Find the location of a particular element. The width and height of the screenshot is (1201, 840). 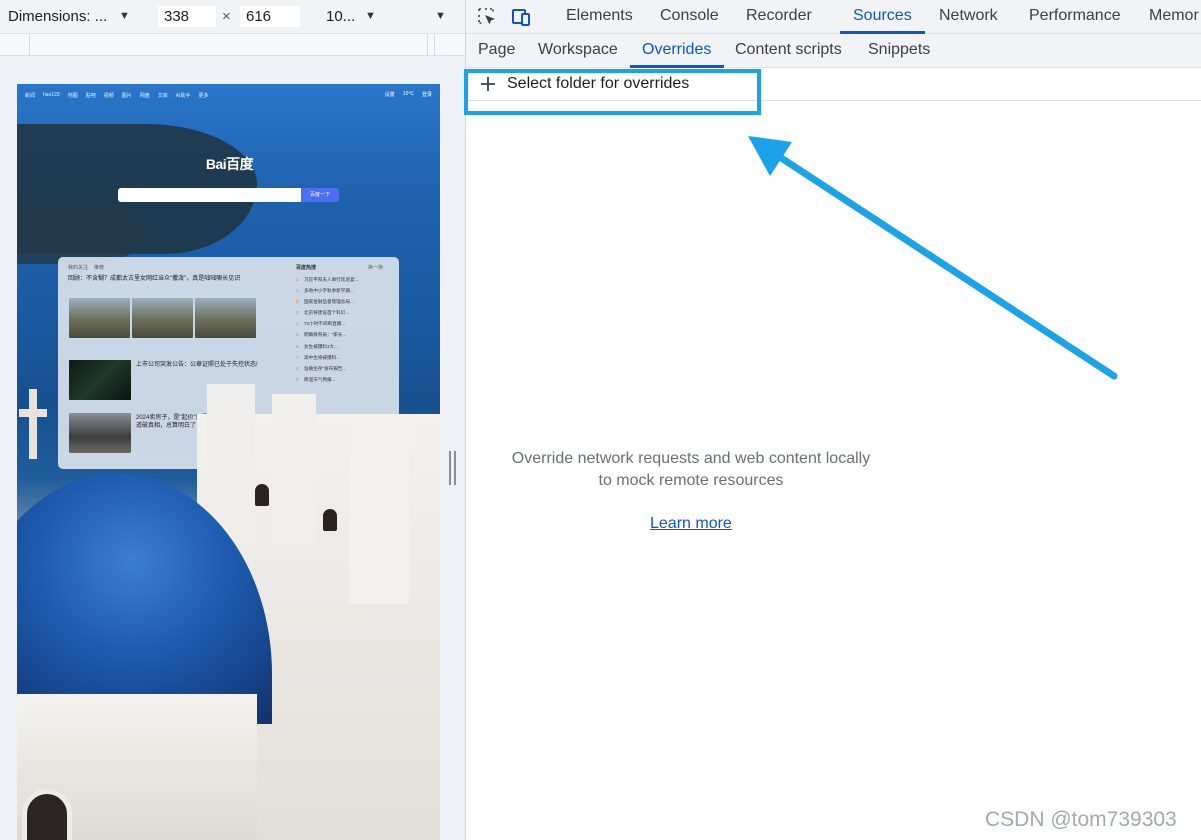

hot-refresh-link: 换一换 is located at coordinates (375, 267).